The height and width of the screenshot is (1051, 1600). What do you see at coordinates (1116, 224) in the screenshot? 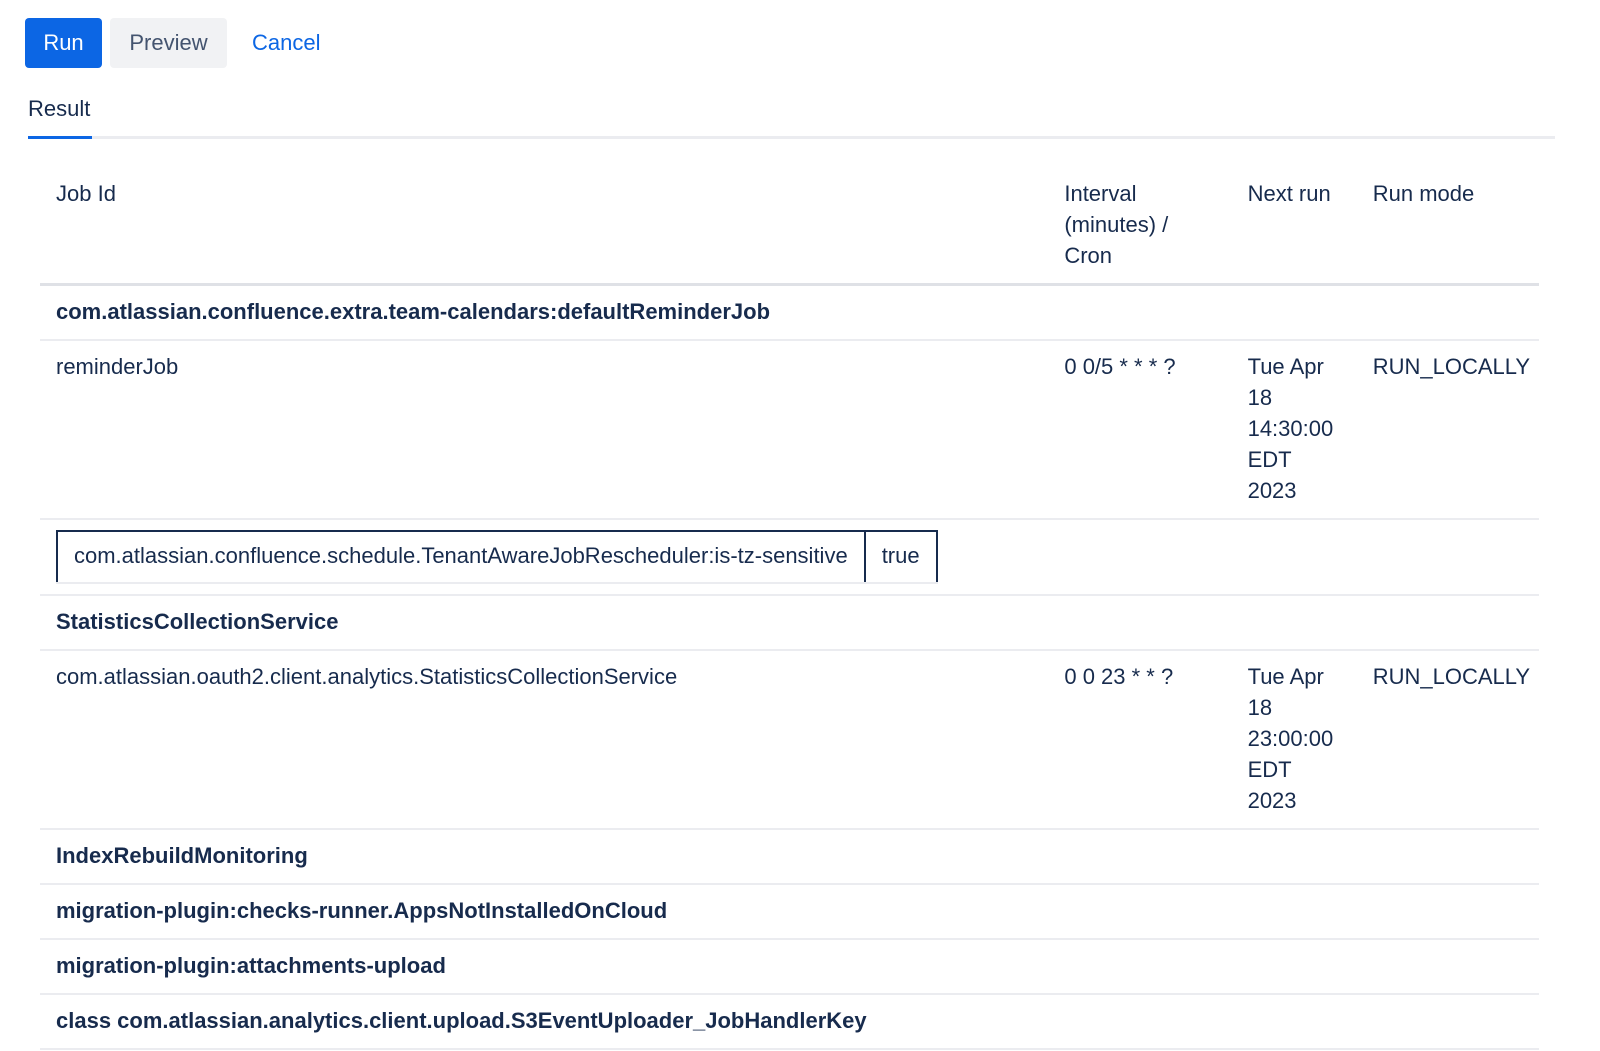
I see `header-interval-line2: (minutes) /` at bounding box center [1116, 224].